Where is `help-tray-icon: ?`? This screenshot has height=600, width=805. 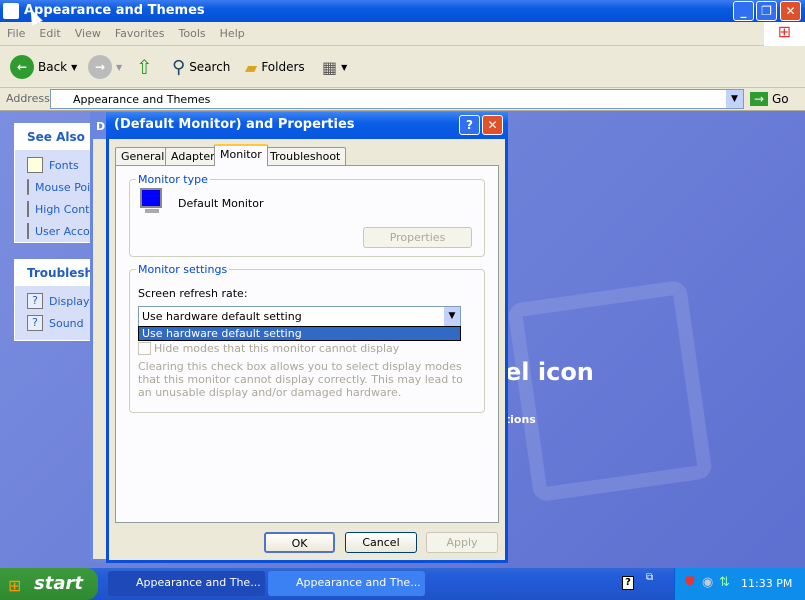
help-tray-icon: ? is located at coordinates (628, 583).